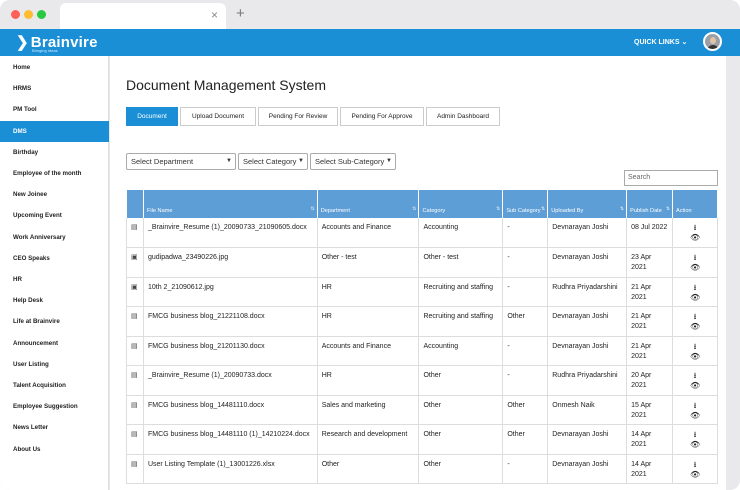 Image resolution: width=740 pixels, height=490 pixels. I want to click on sidebar-item-work-anniversary: Work Anniversary, so click(54, 237).